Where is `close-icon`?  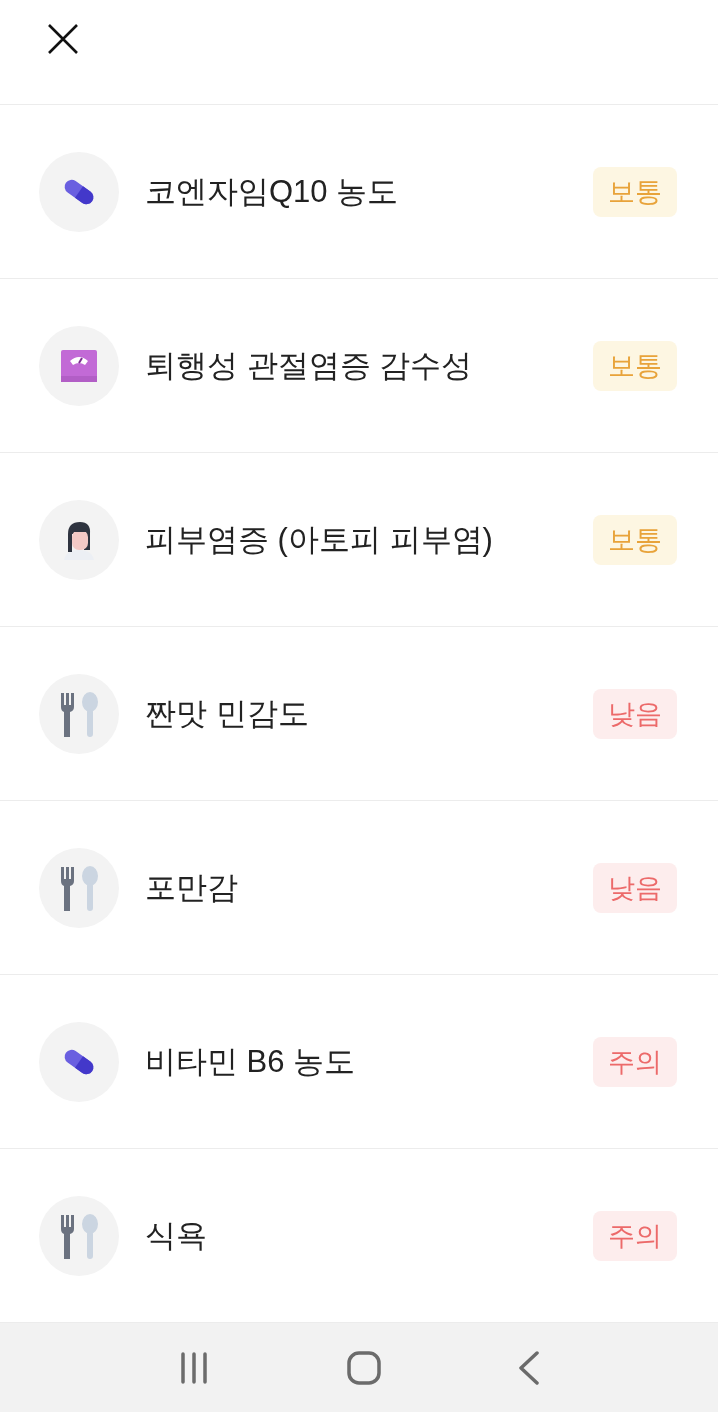
close-icon is located at coordinates (63, 39).